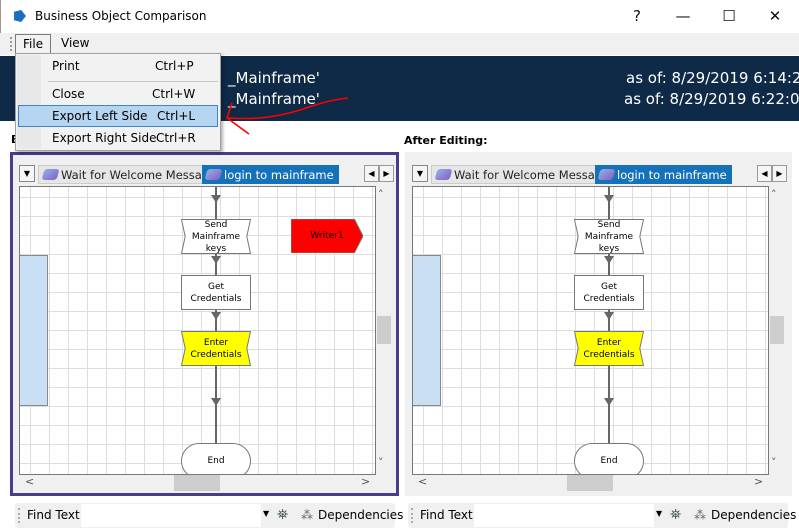 The height and width of the screenshot is (530, 799). Describe the element at coordinates (174, 66) in the screenshot. I see `menu-item-shortcut: Ctrl+P` at that location.